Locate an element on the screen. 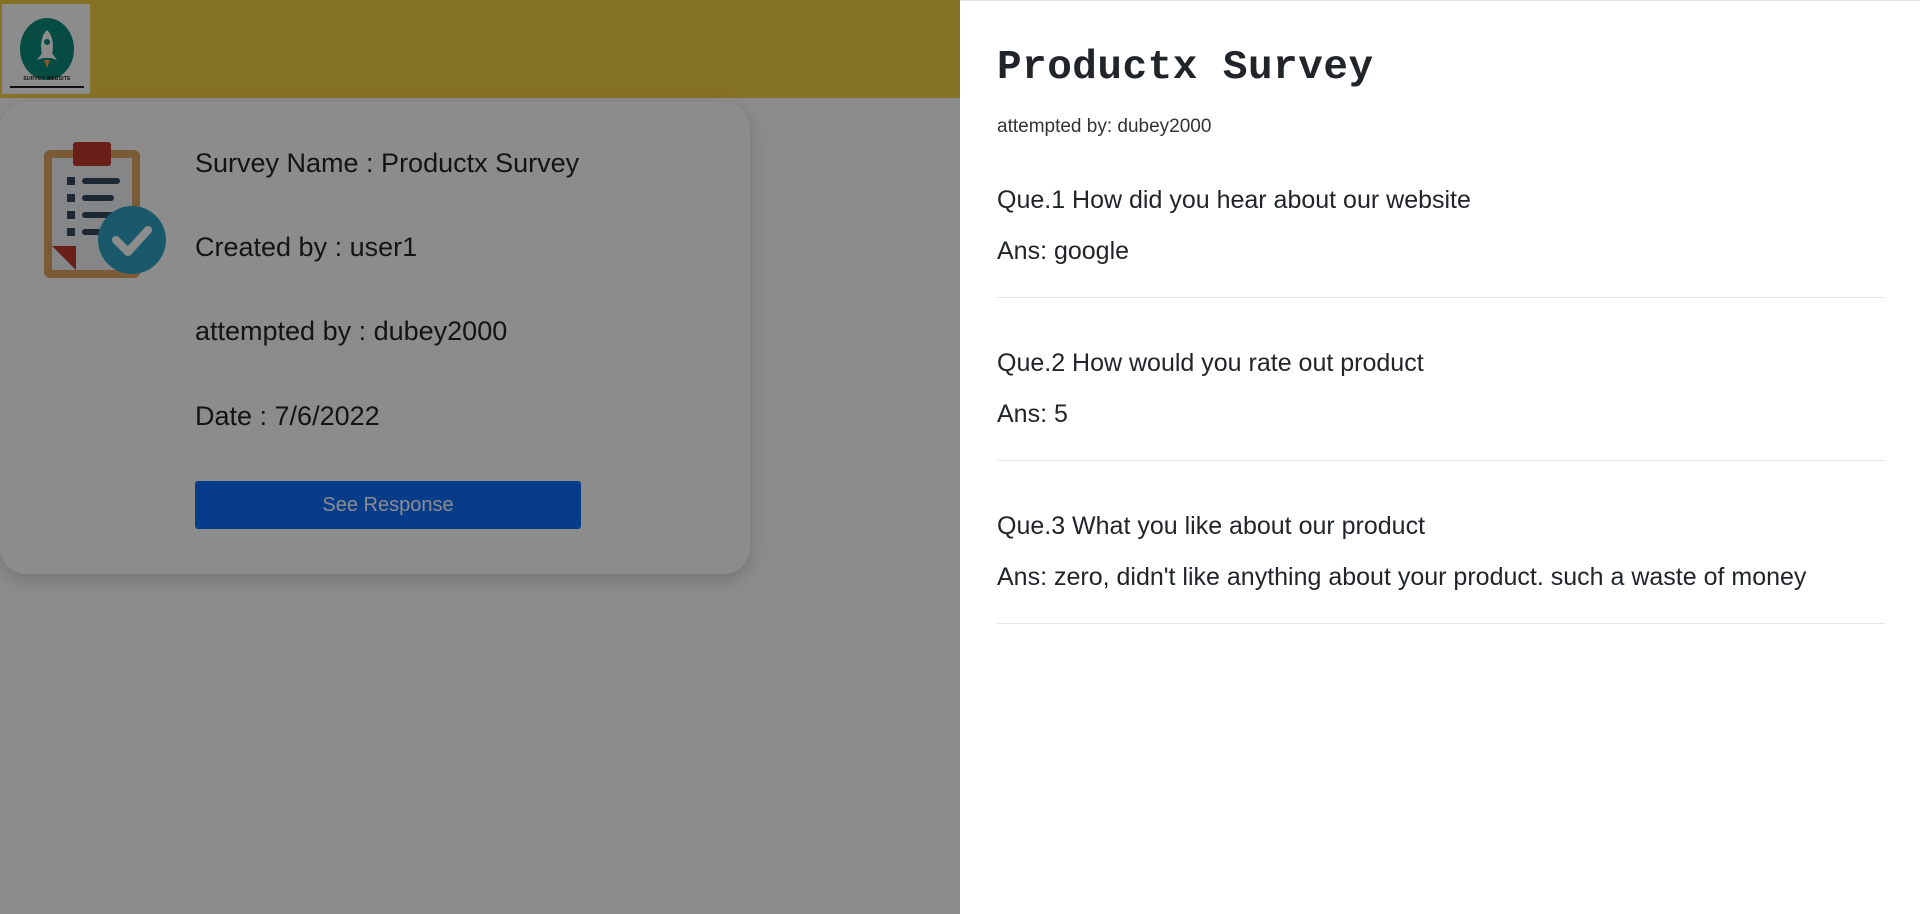 Image resolution: width=1920 pixels, height=914 pixels. question-text: Que.3 What you like about our product is located at coordinates (1211, 526).